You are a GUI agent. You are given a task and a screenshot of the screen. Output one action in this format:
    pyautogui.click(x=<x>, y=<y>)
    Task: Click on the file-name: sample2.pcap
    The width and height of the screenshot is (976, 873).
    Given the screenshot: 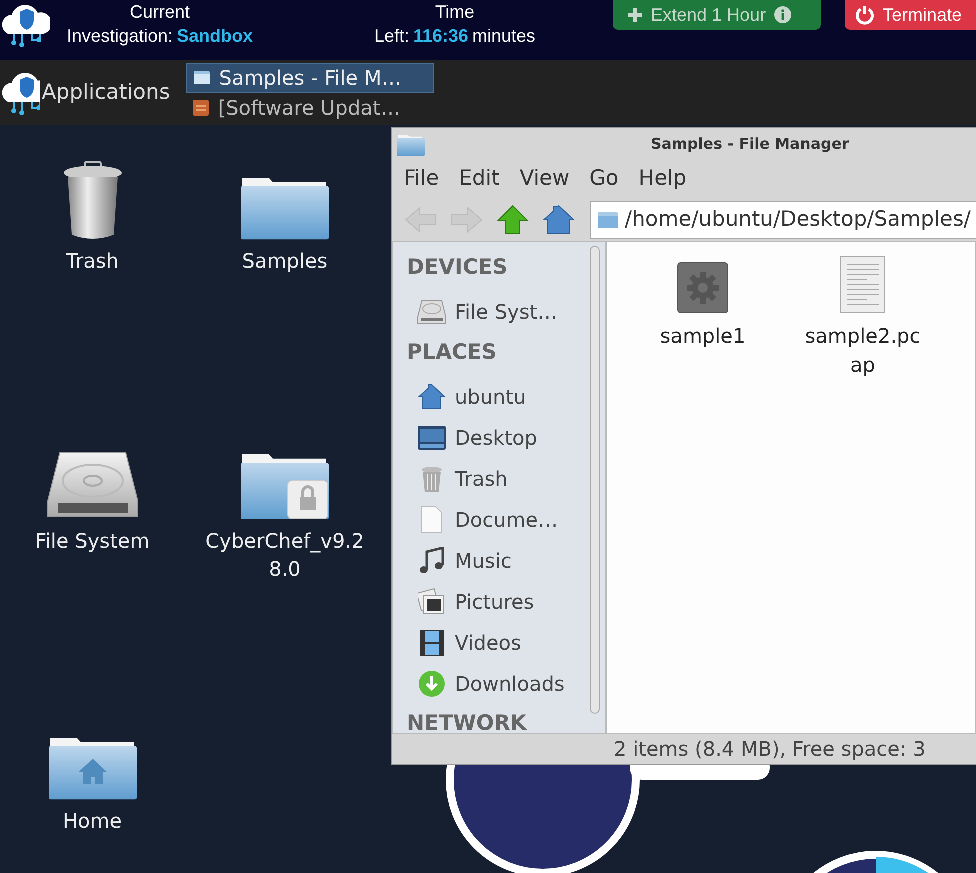 What is the action you would take?
    pyautogui.click(x=863, y=351)
    